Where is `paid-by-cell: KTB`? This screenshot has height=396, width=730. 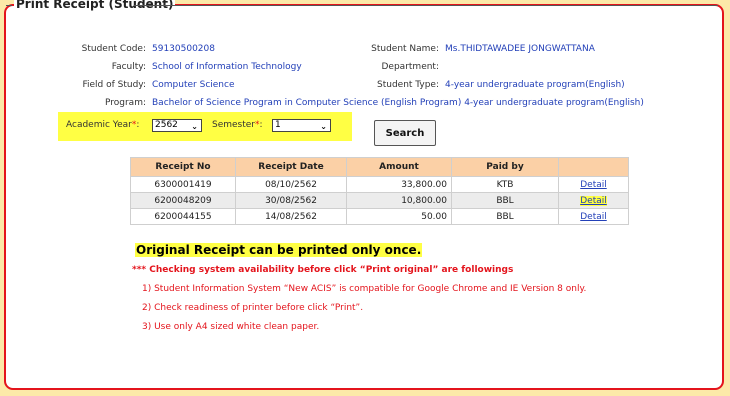
paid-by-cell: KTB is located at coordinates (505, 184).